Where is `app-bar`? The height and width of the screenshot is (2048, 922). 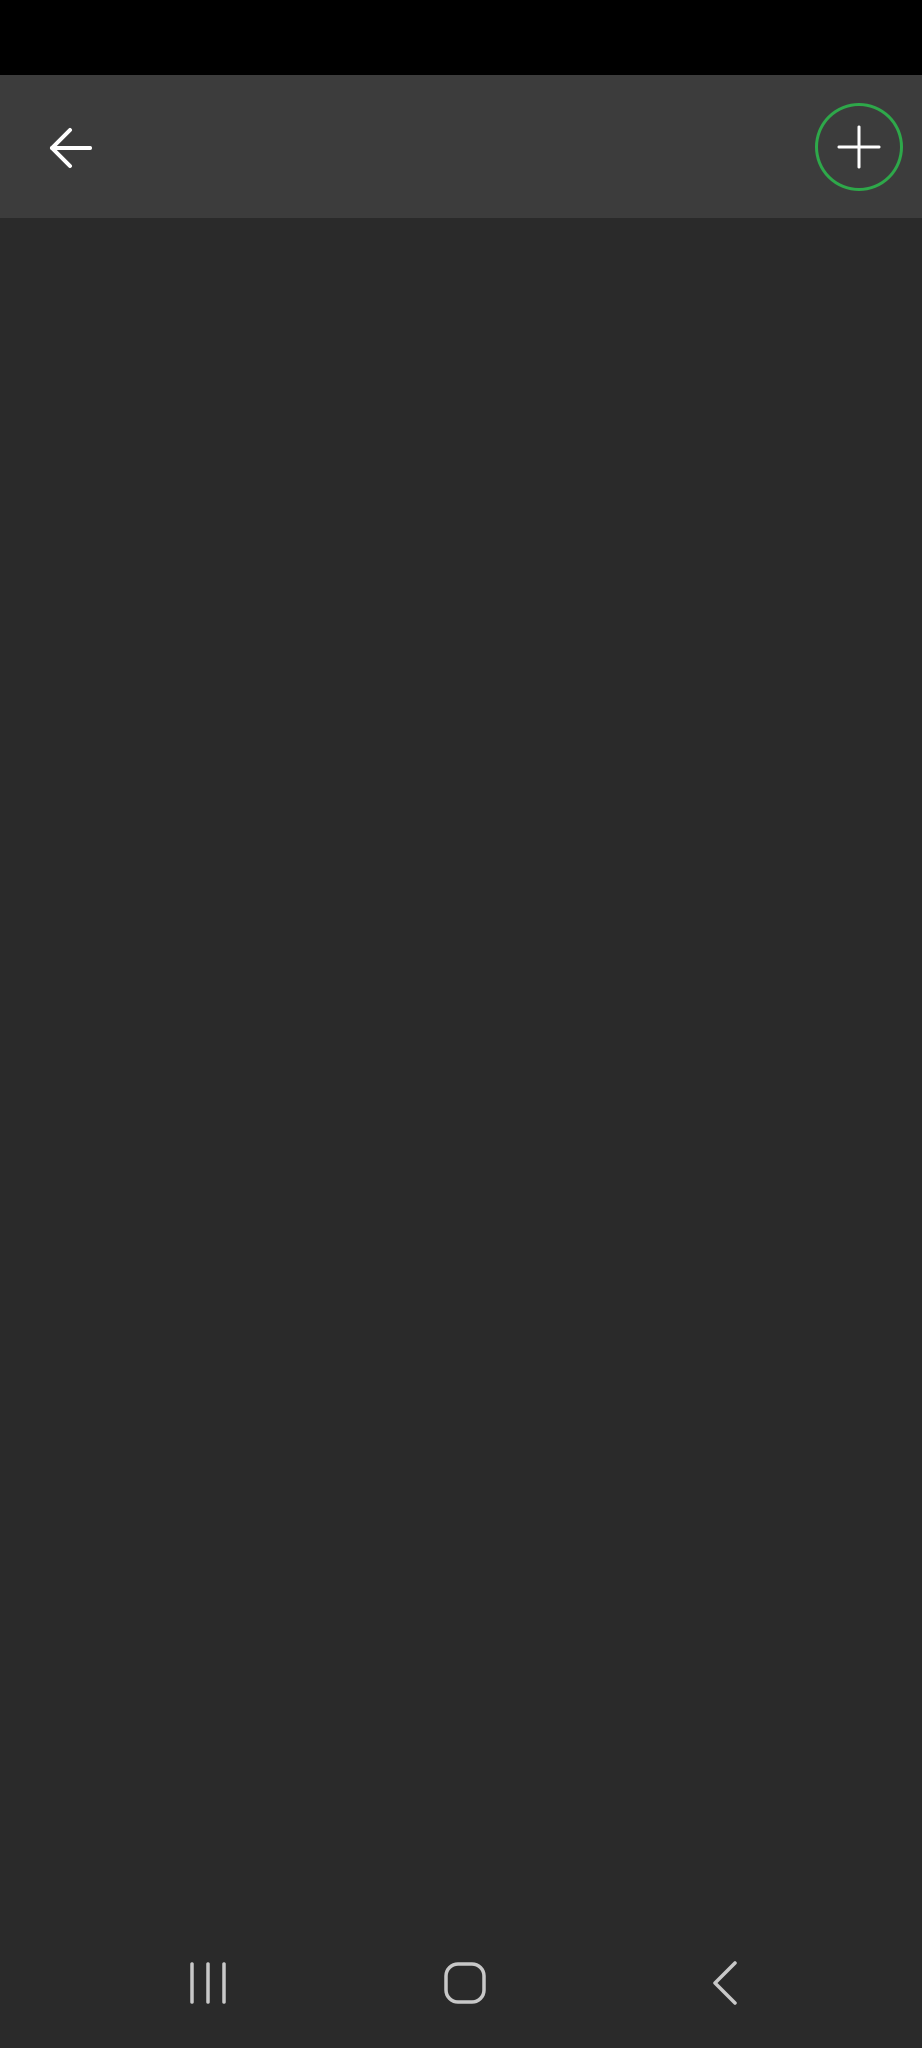 app-bar is located at coordinates (461, 146).